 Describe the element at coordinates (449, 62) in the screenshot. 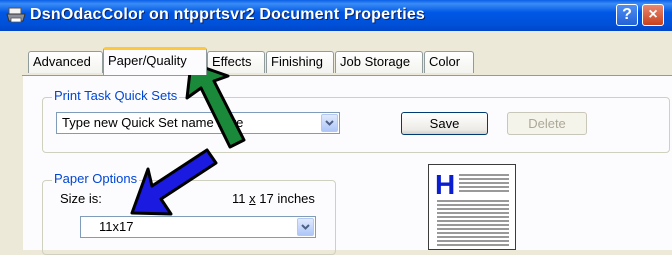

I see `tab-color: Color` at that location.